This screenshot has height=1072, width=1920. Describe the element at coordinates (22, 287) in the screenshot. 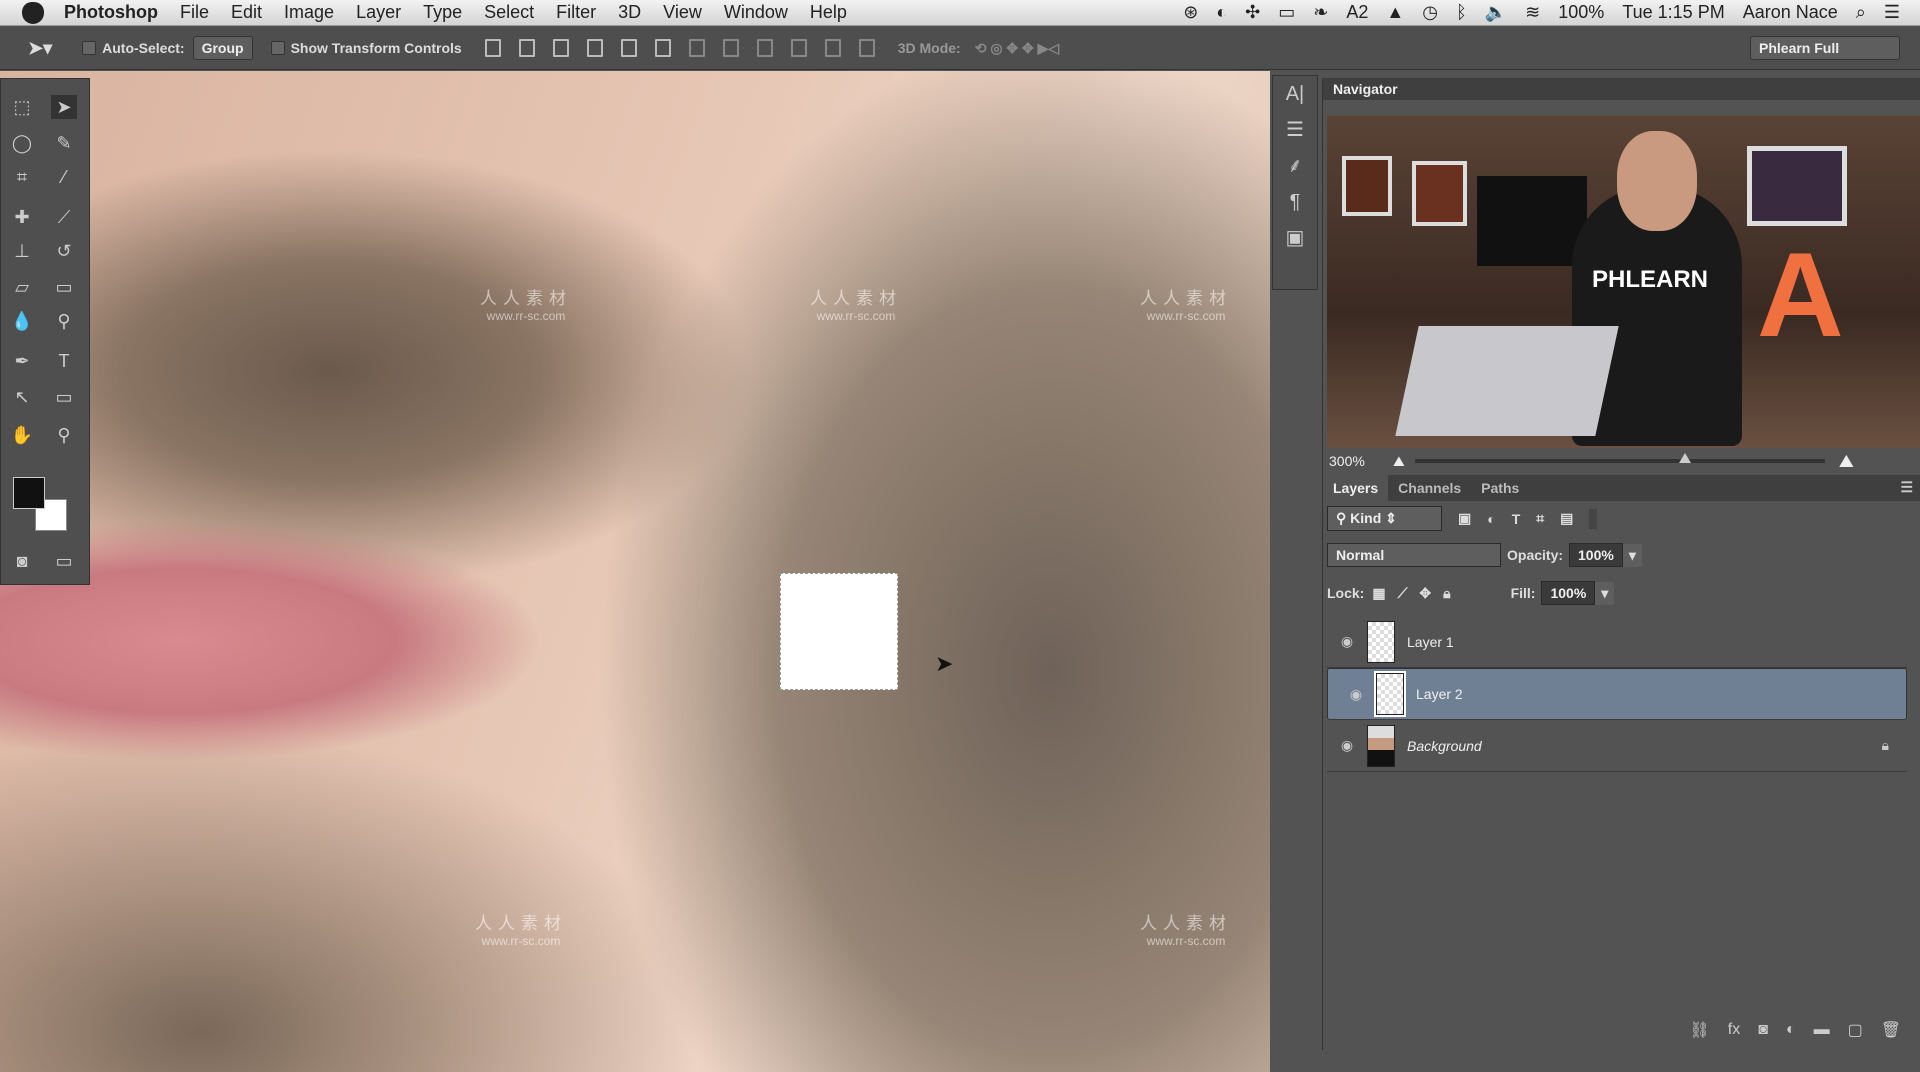

I see `eraser-tool-icon: ▱` at that location.